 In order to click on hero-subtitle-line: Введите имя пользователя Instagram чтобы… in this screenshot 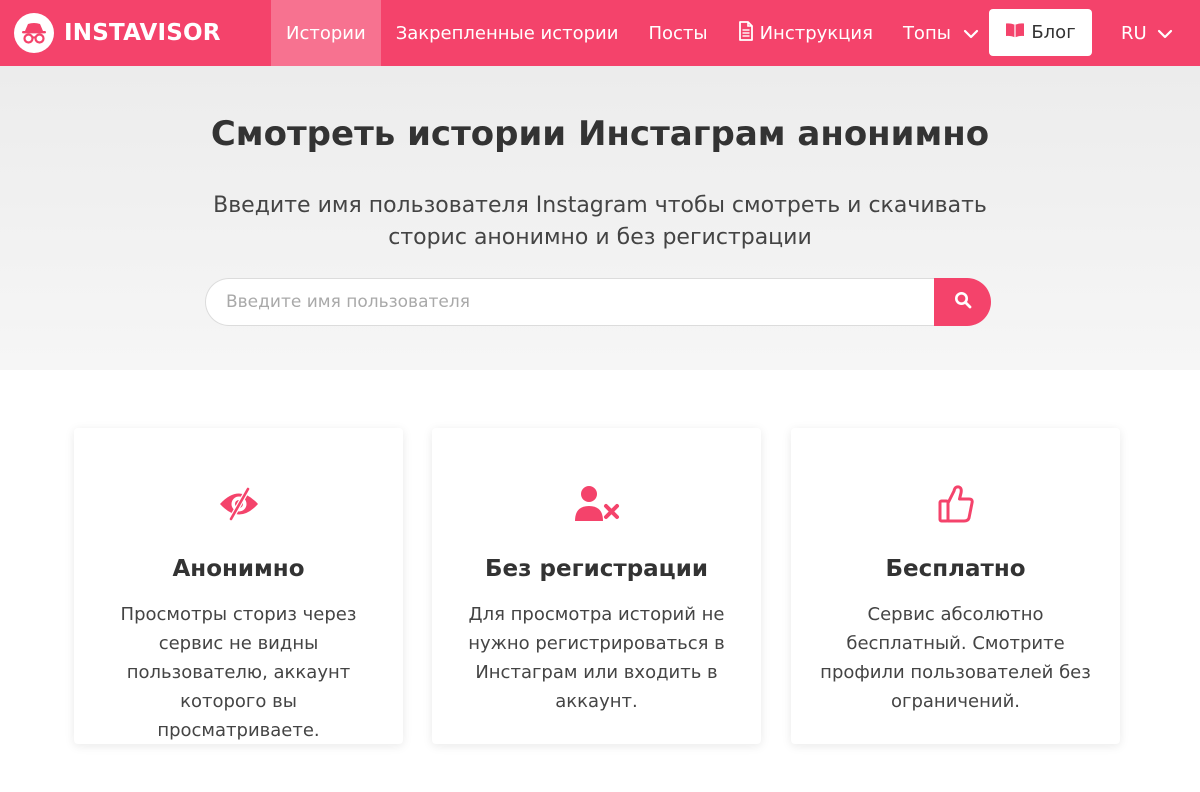, I will do `click(600, 205)`.